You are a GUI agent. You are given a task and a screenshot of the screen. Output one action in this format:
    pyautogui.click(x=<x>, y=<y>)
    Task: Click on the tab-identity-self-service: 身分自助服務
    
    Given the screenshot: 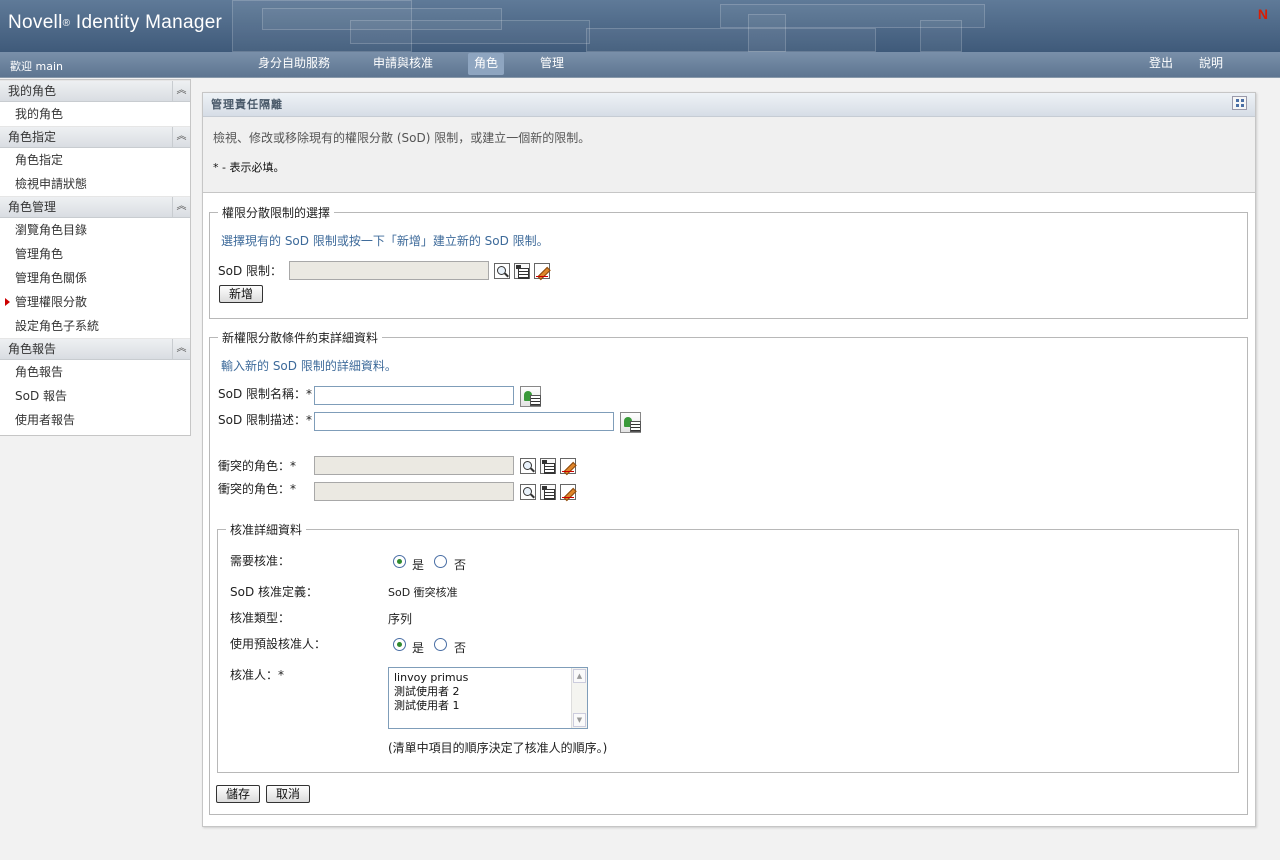 What is the action you would take?
    pyautogui.click(x=294, y=64)
    